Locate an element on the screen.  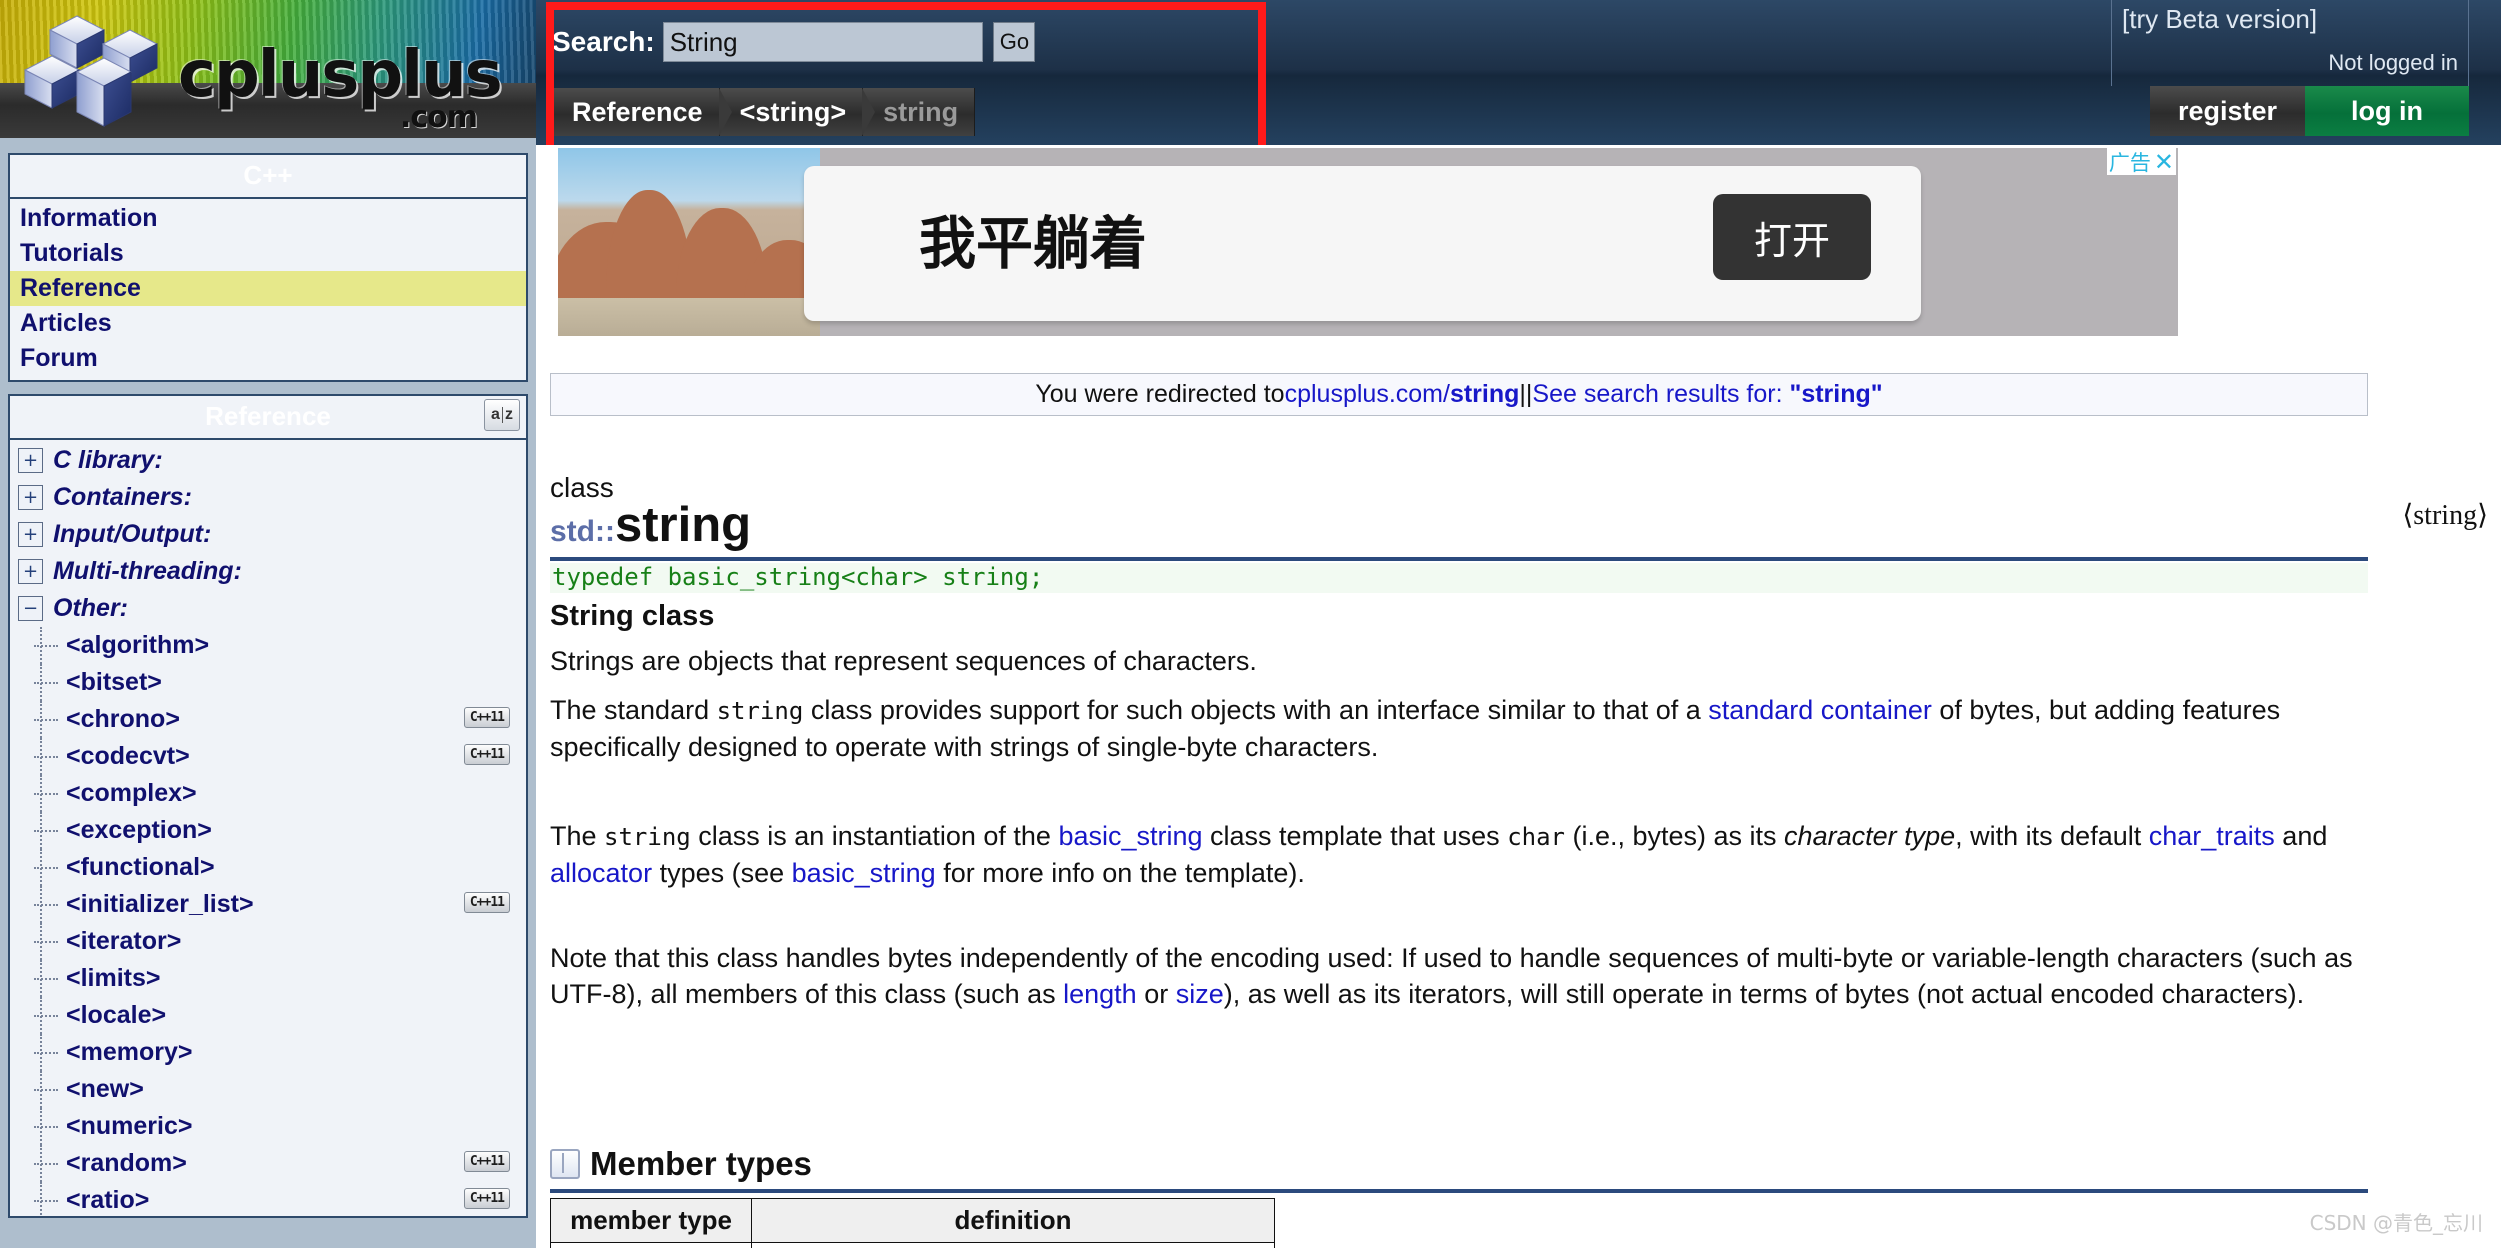
sidebar-item-forum: Forum is located at coordinates (268, 358).